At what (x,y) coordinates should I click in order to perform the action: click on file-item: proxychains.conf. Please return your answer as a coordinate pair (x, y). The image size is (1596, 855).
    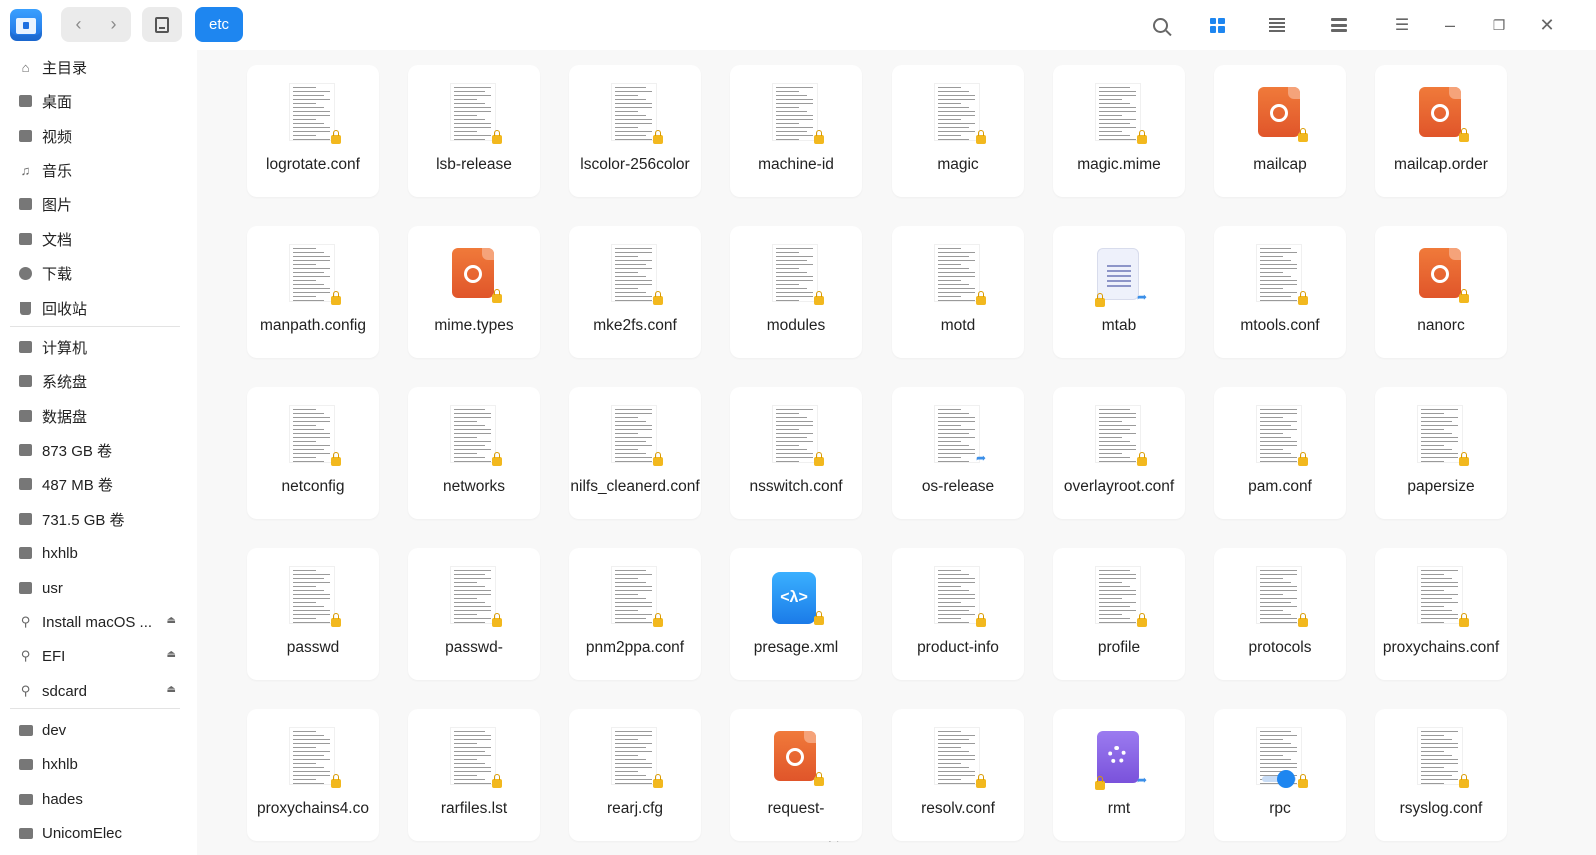
    Looking at the image, I should click on (1441, 614).